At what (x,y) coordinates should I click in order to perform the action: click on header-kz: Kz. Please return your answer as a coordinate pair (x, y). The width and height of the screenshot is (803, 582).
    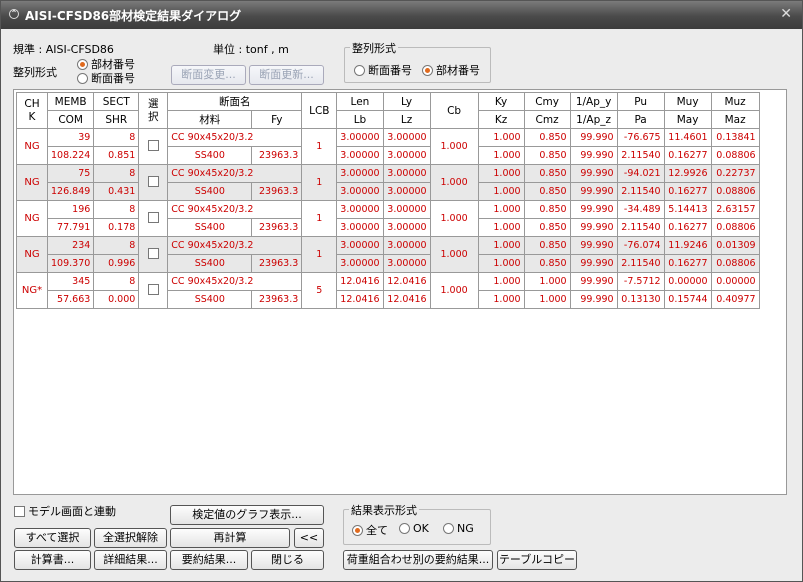
    Looking at the image, I should click on (501, 119).